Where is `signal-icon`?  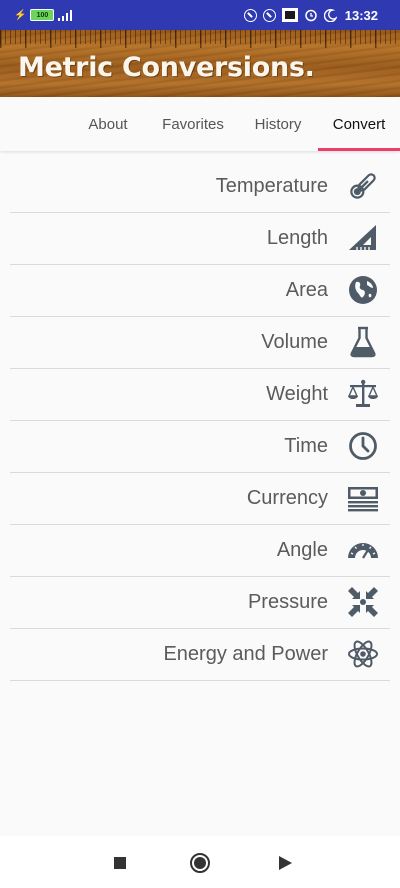 signal-icon is located at coordinates (65, 15).